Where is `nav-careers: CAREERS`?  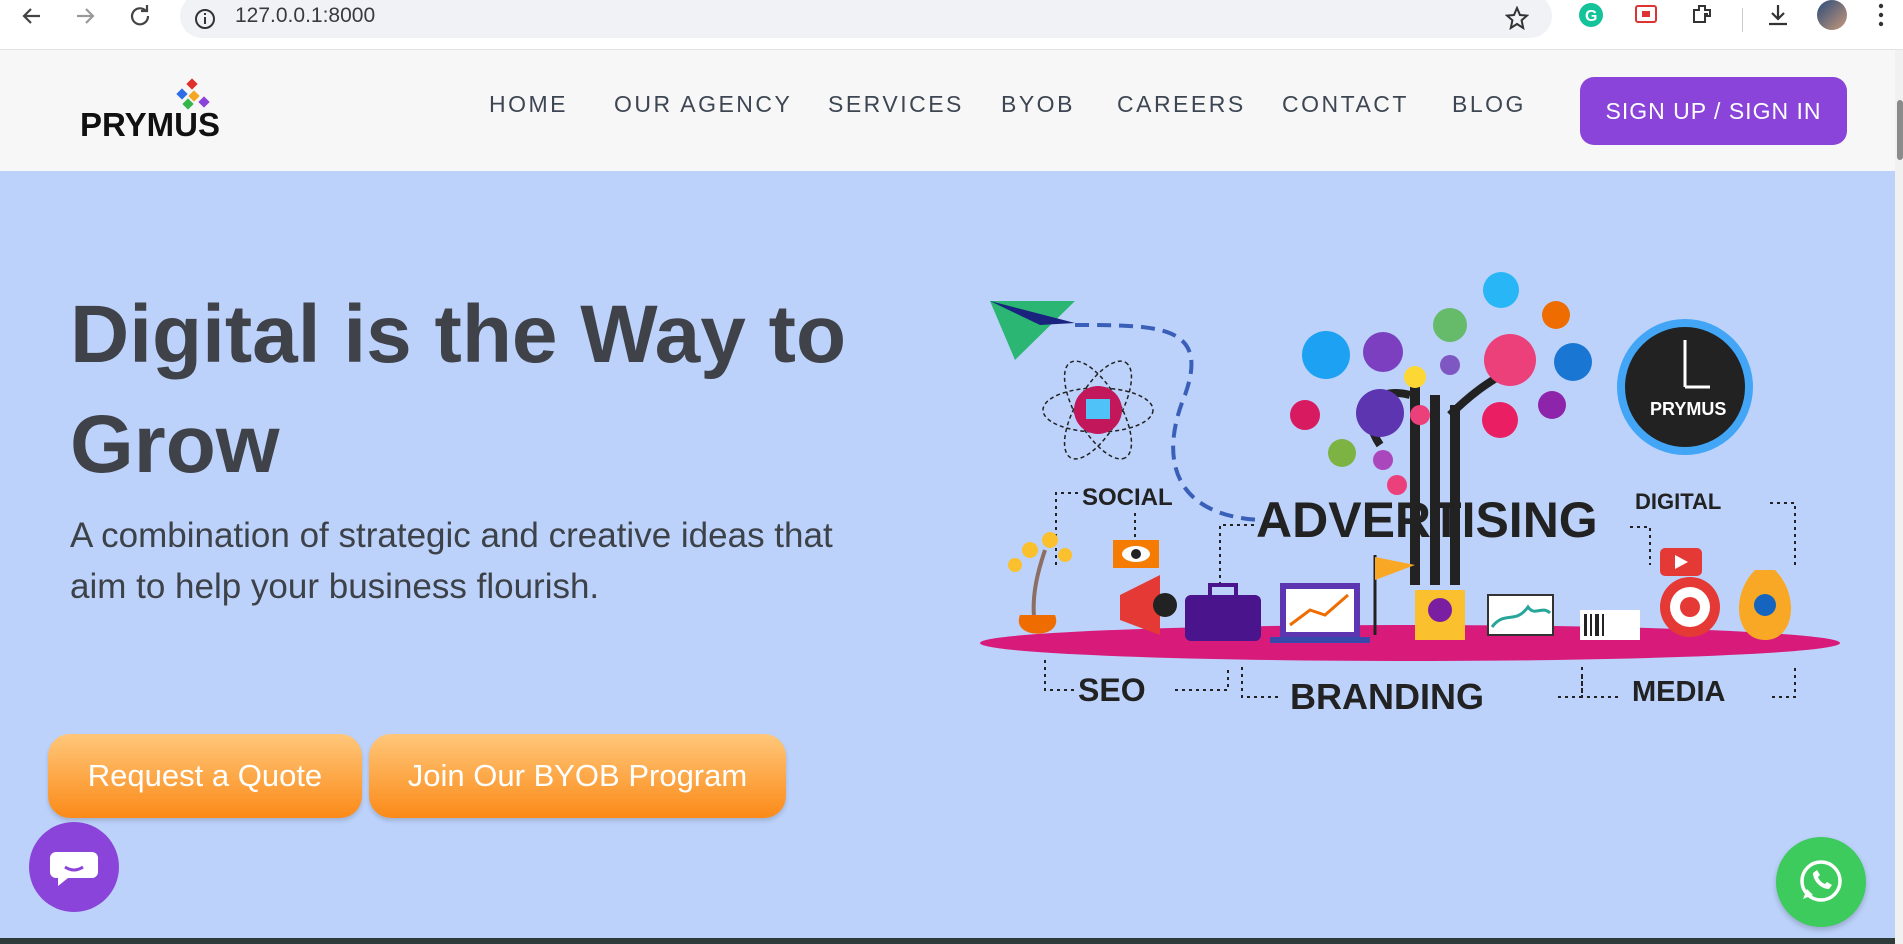 nav-careers: CAREERS is located at coordinates (1181, 104).